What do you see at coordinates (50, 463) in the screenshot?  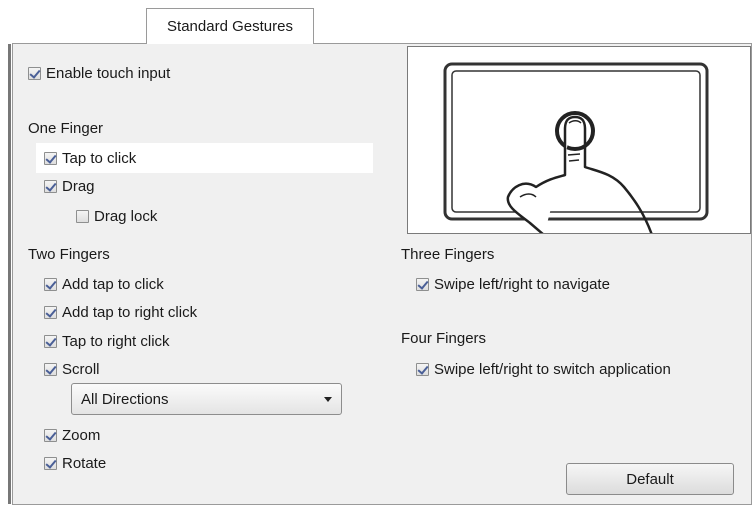 I see `rotate-checkbox` at bounding box center [50, 463].